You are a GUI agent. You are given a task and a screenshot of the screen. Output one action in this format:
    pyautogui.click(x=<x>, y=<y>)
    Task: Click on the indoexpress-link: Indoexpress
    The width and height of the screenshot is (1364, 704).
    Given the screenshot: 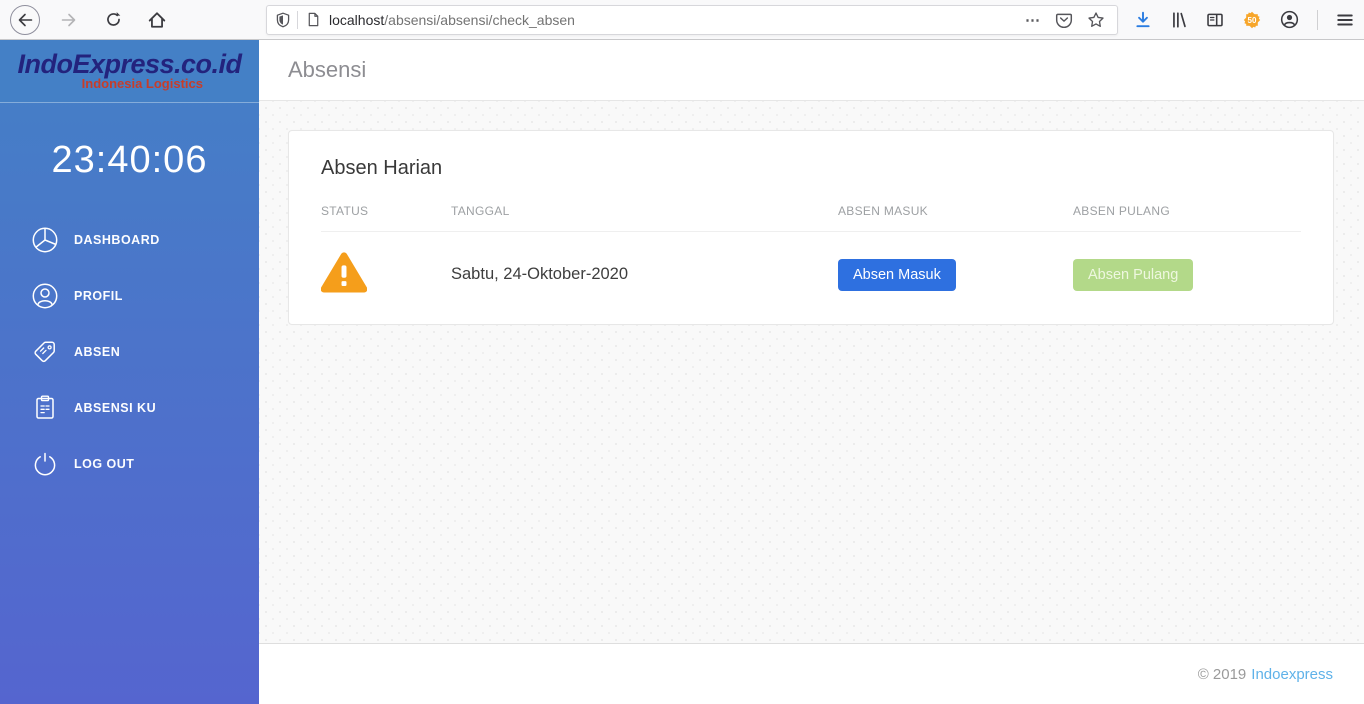 What is the action you would take?
    pyautogui.click(x=1292, y=674)
    